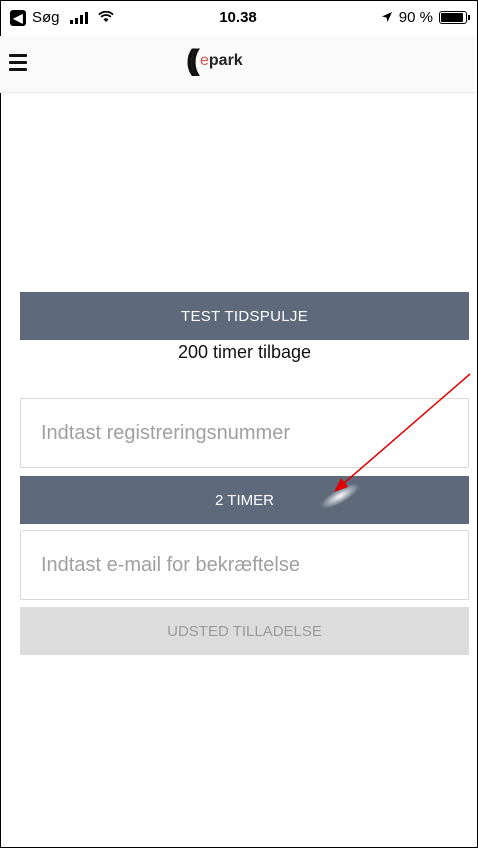  Describe the element at coordinates (244, 433) in the screenshot. I see `registration-number-input` at that location.